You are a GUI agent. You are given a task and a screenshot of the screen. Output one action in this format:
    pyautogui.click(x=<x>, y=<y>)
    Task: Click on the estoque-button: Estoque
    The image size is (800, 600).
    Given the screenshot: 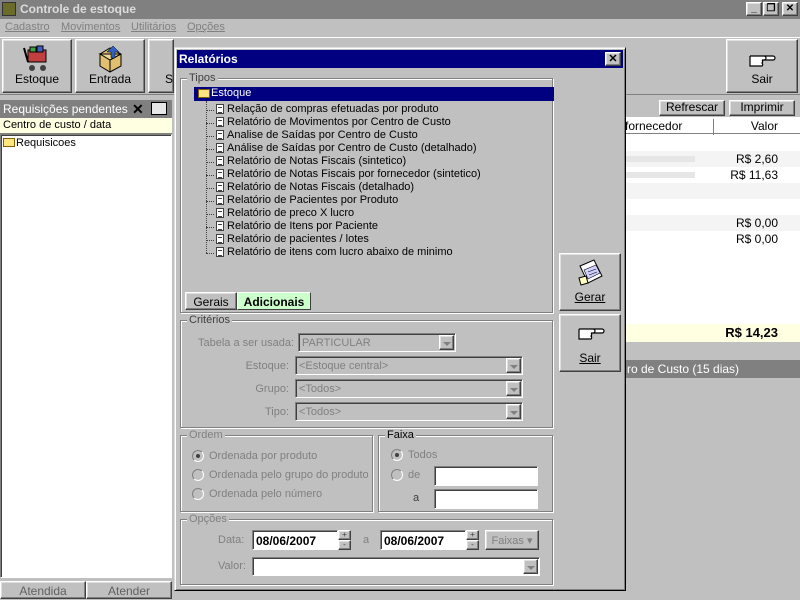 What is the action you would take?
    pyautogui.click(x=37, y=66)
    